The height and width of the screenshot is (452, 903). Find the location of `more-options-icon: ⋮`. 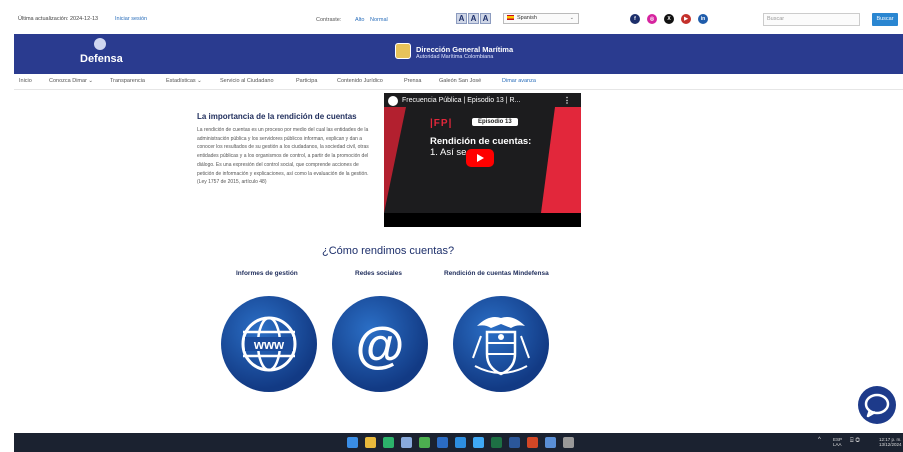

more-options-icon: ⋮ is located at coordinates (567, 100).